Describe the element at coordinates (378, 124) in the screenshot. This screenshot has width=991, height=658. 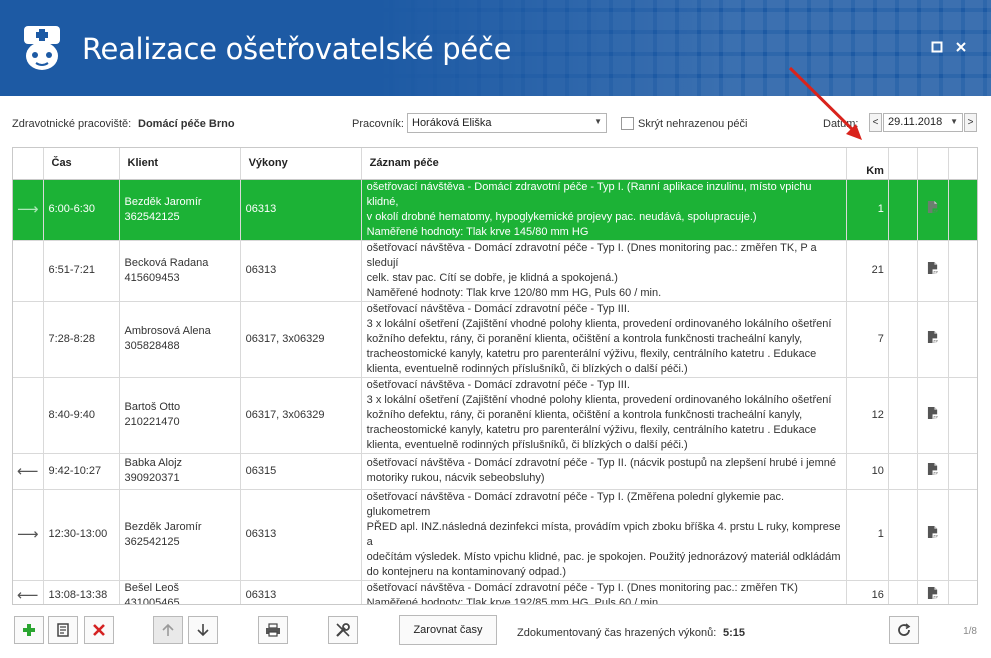
I see `worker-label: Pracovník:` at that location.